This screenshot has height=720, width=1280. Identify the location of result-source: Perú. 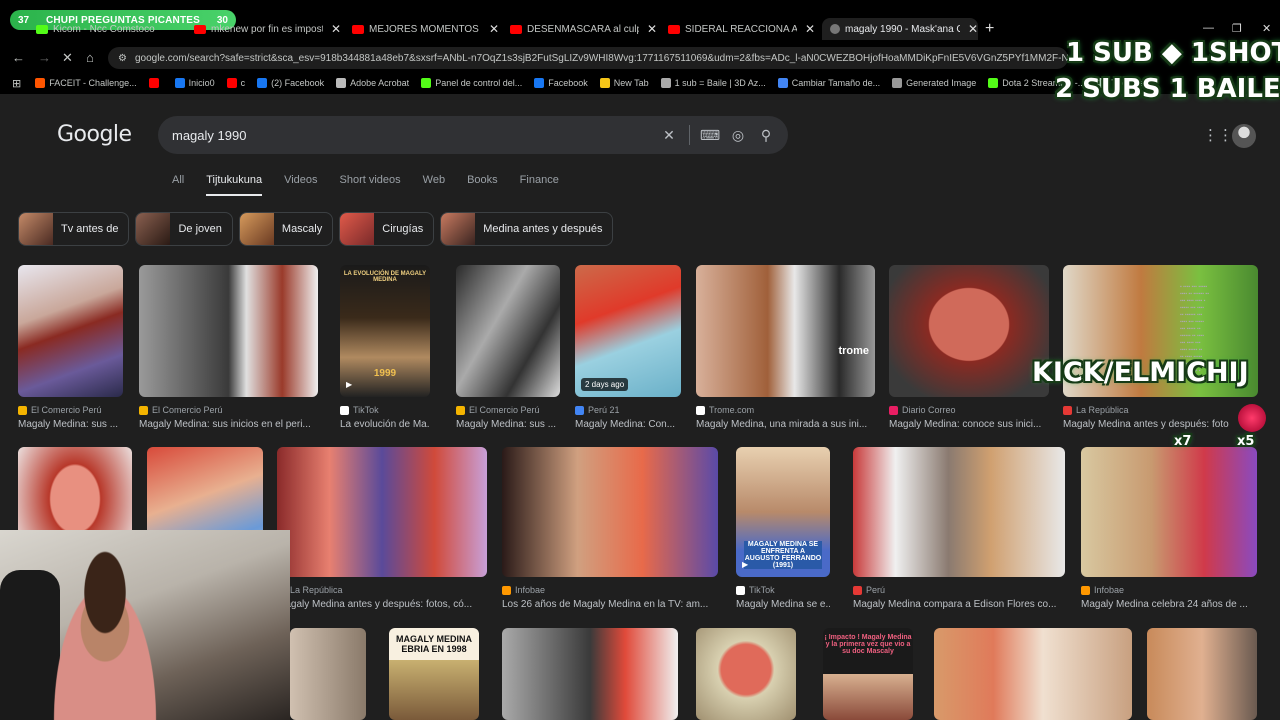
(959, 590).